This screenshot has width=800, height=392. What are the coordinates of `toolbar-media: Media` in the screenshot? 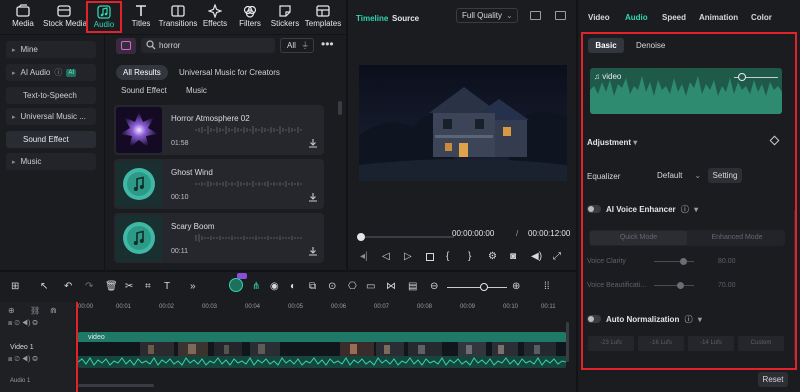 It's located at (23, 17).